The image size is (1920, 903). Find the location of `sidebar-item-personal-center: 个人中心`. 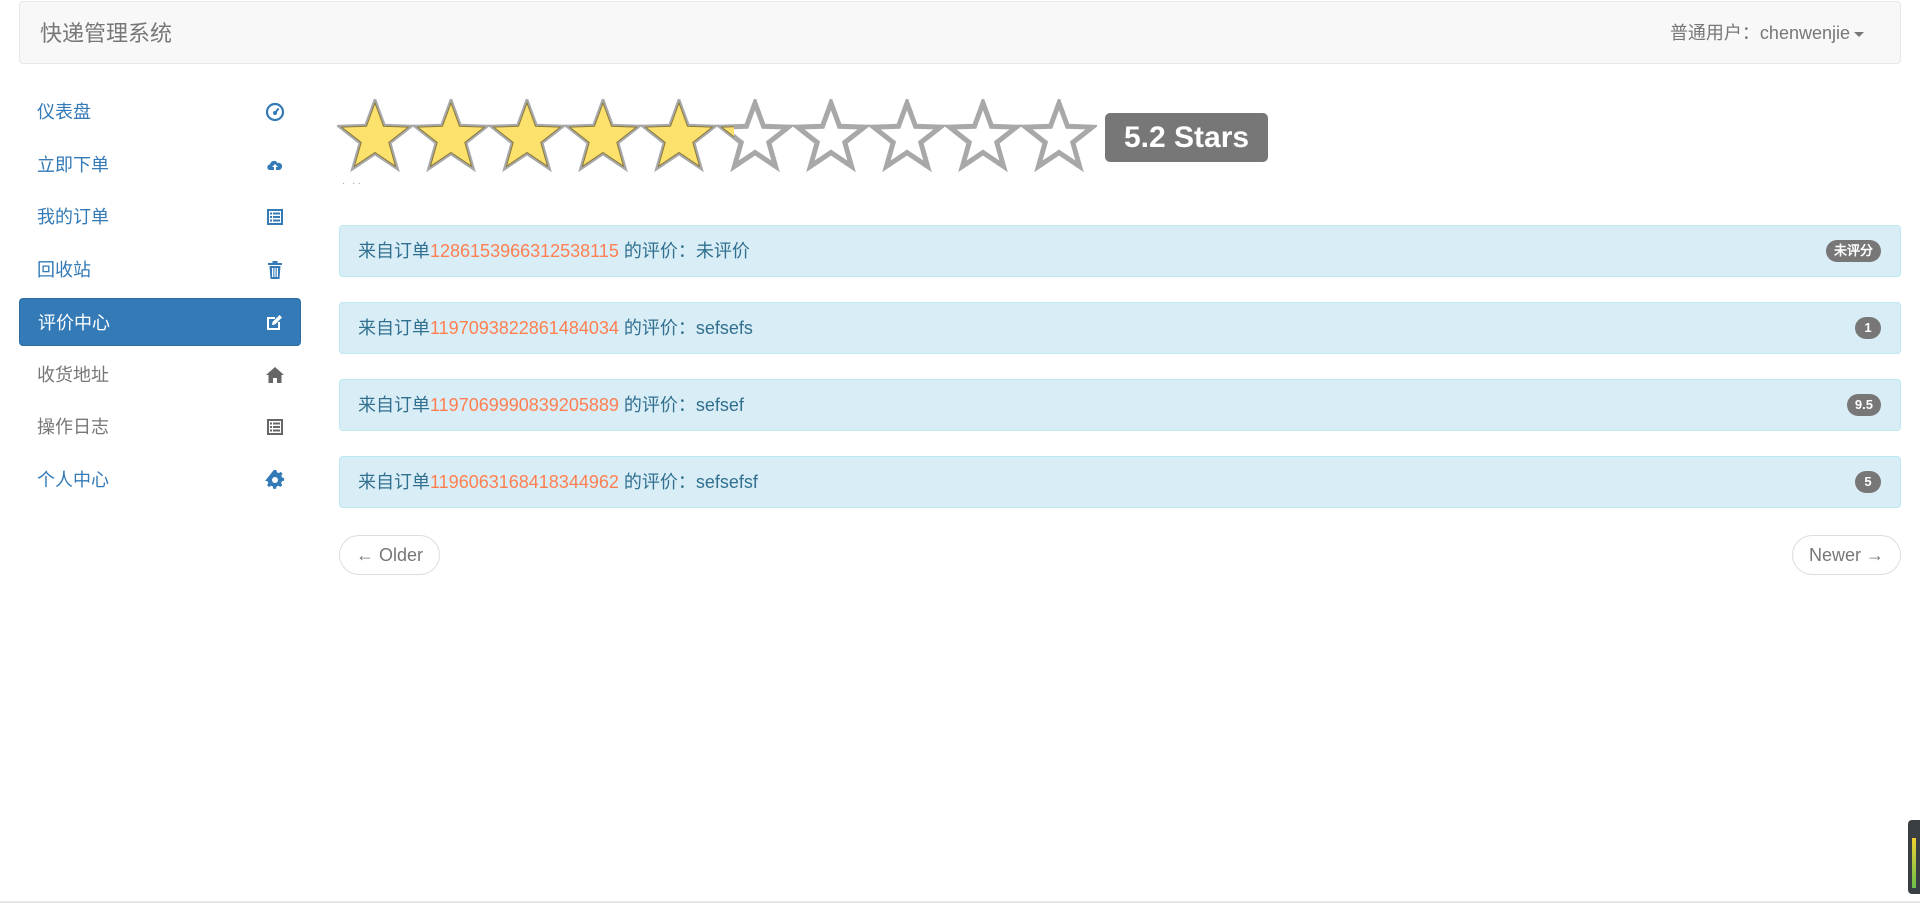

sidebar-item-personal-center: 个人中心 is located at coordinates (160, 480).